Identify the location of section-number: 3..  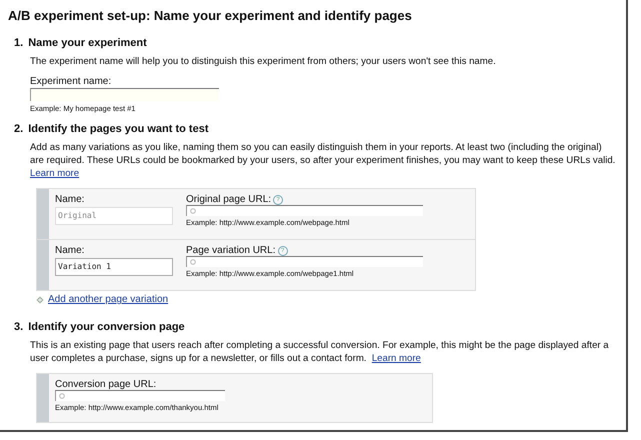
(19, 327).